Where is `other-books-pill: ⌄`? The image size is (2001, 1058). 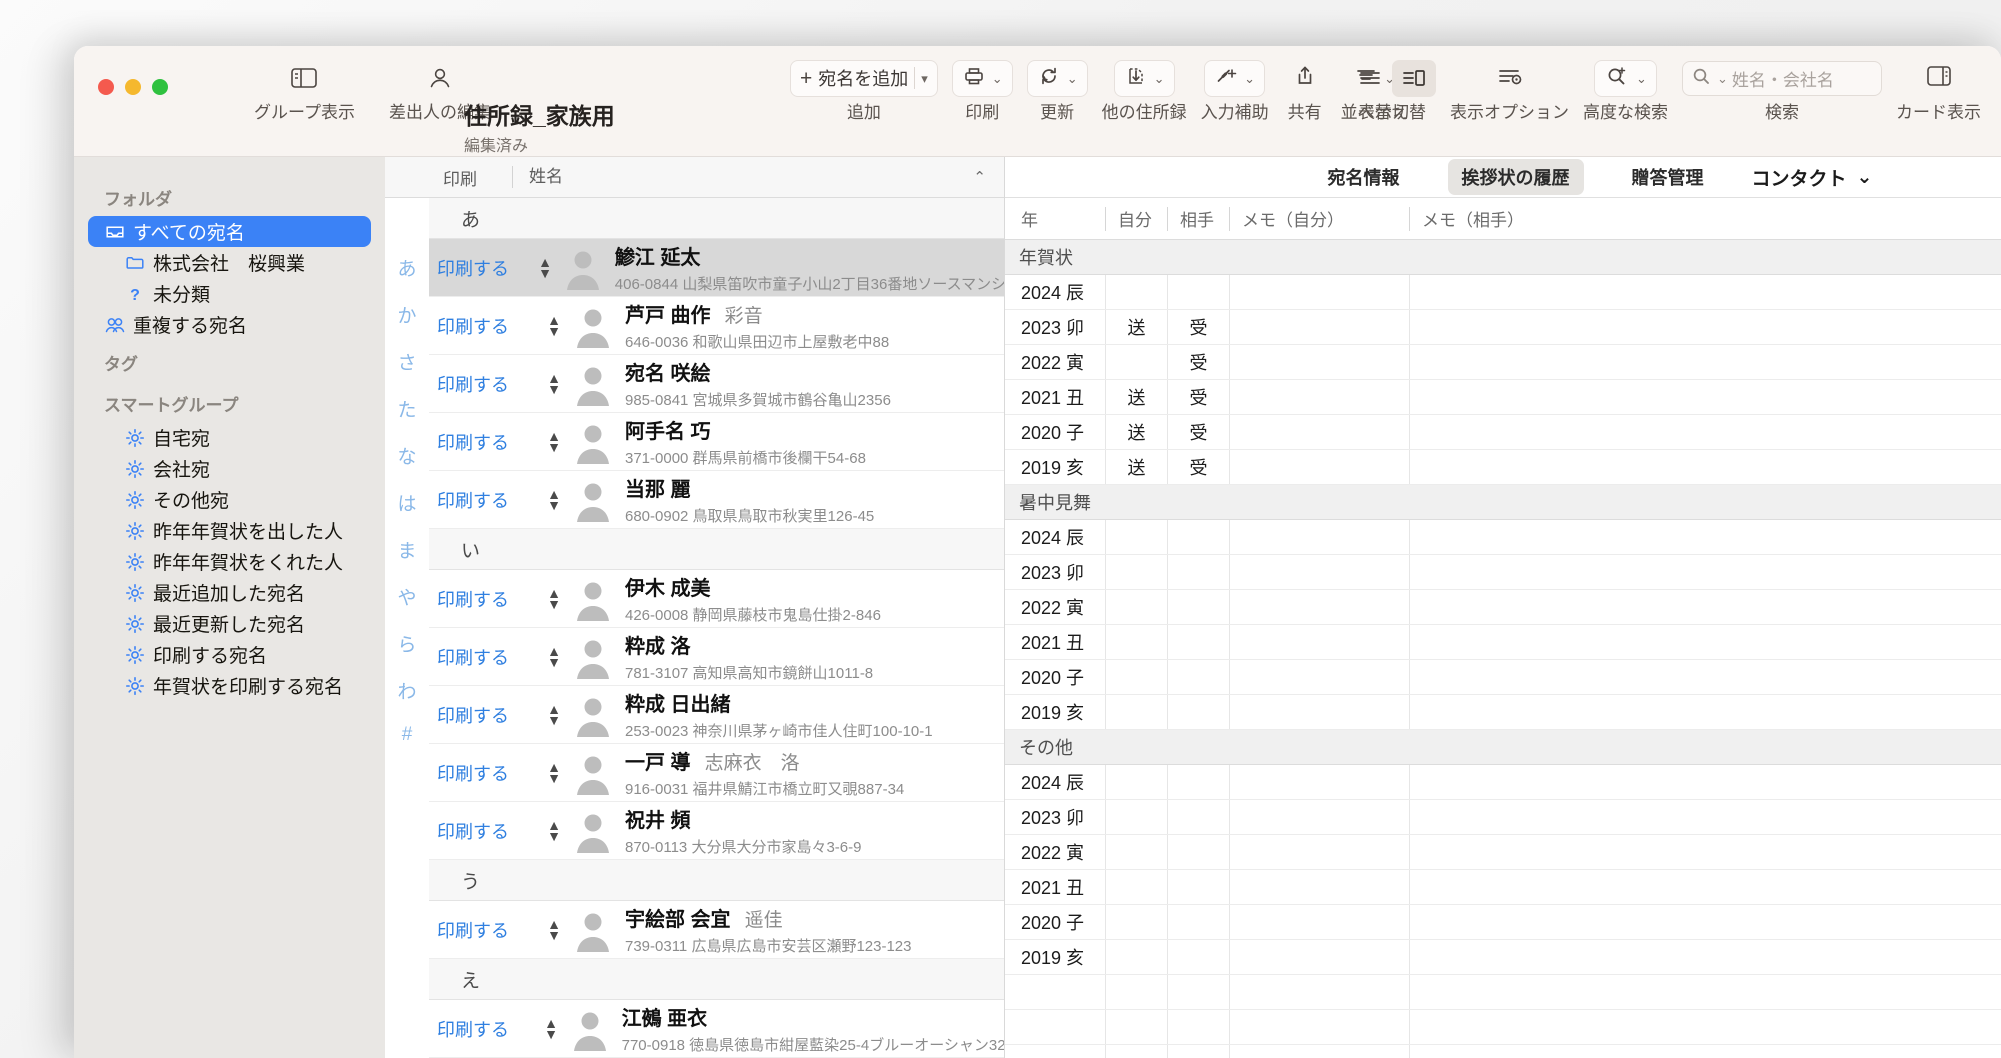 other-books-pill: ⌄ is located at coordinates (1144, 78).